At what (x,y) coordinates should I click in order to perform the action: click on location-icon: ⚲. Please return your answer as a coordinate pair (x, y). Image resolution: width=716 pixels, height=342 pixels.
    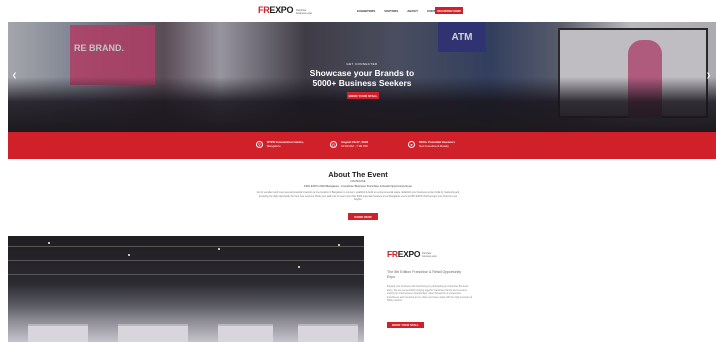
    Looking at the image, I should click on (259, 144).